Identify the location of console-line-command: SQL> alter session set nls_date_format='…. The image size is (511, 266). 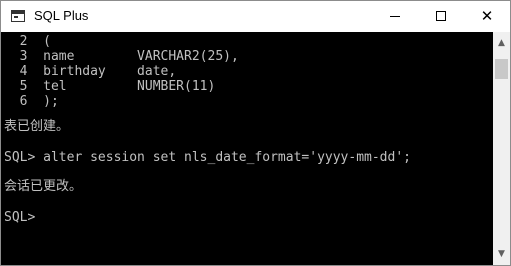
(207, 157).